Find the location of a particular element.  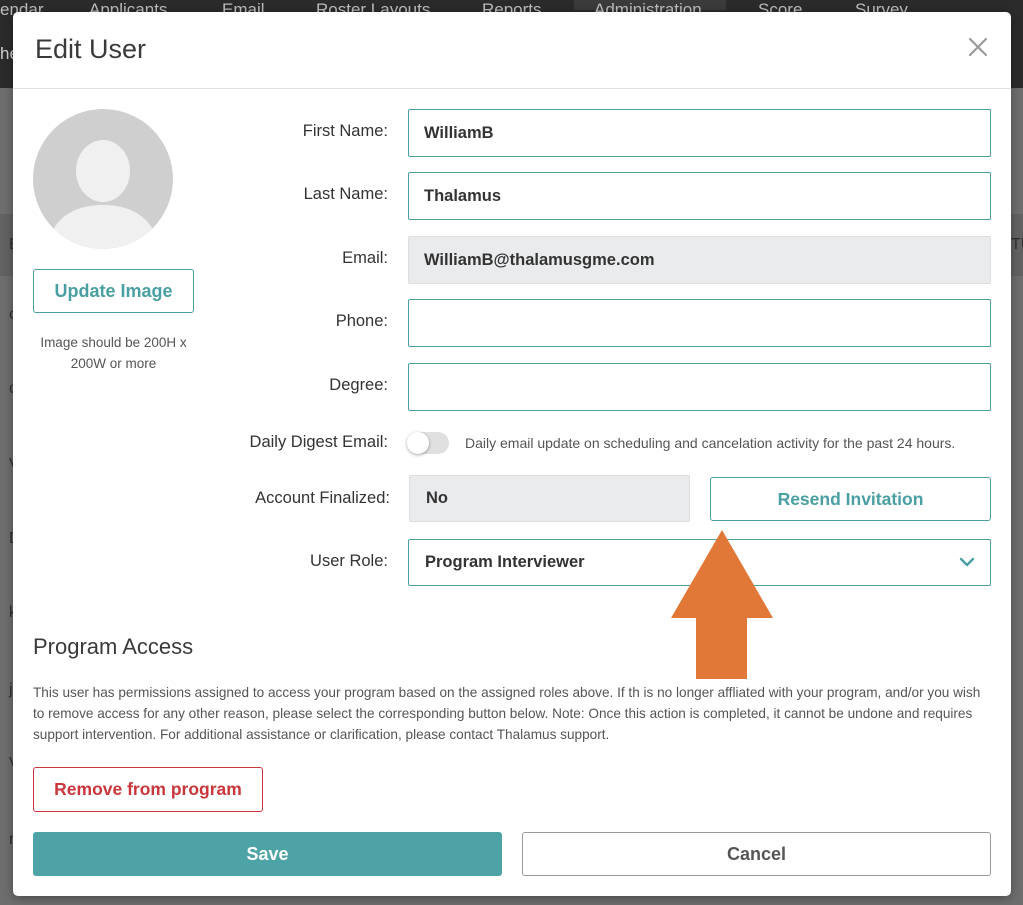

user-role-value: Program Interviewer is located at coordinates (505, 562).